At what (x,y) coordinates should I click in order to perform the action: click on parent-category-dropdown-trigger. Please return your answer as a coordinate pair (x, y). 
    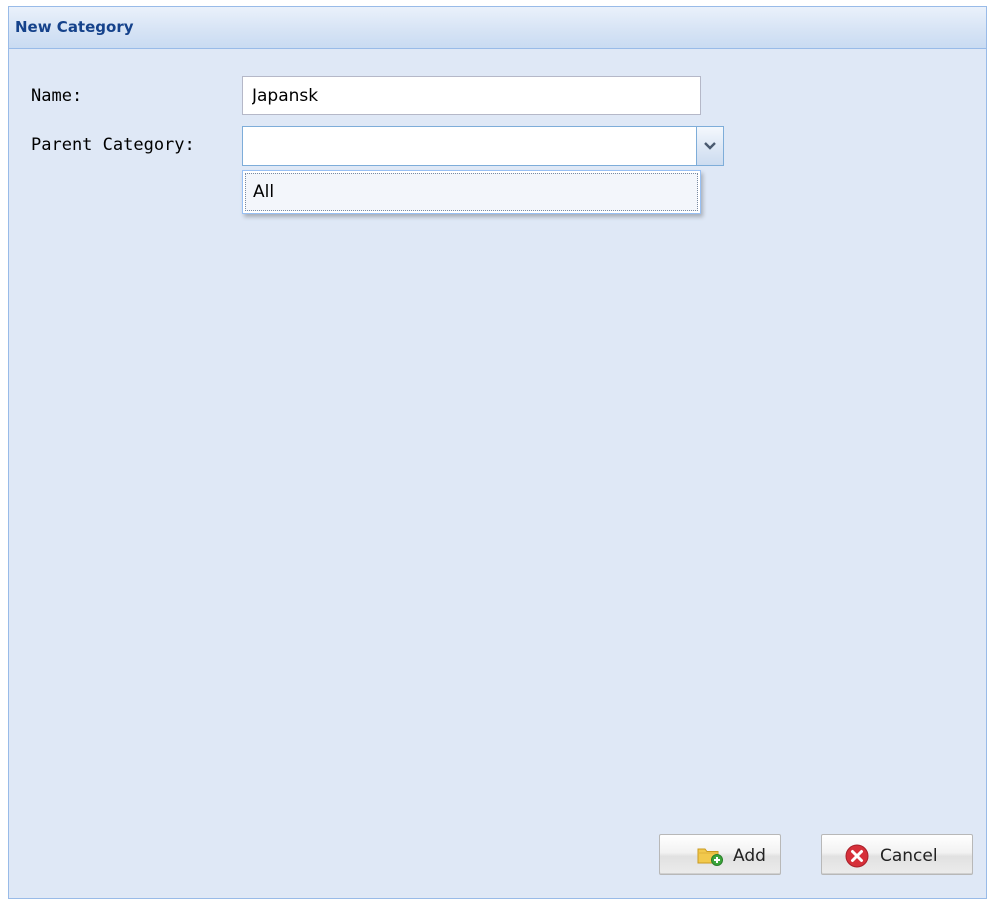
    Looking at the image, I should click on (710, 146).